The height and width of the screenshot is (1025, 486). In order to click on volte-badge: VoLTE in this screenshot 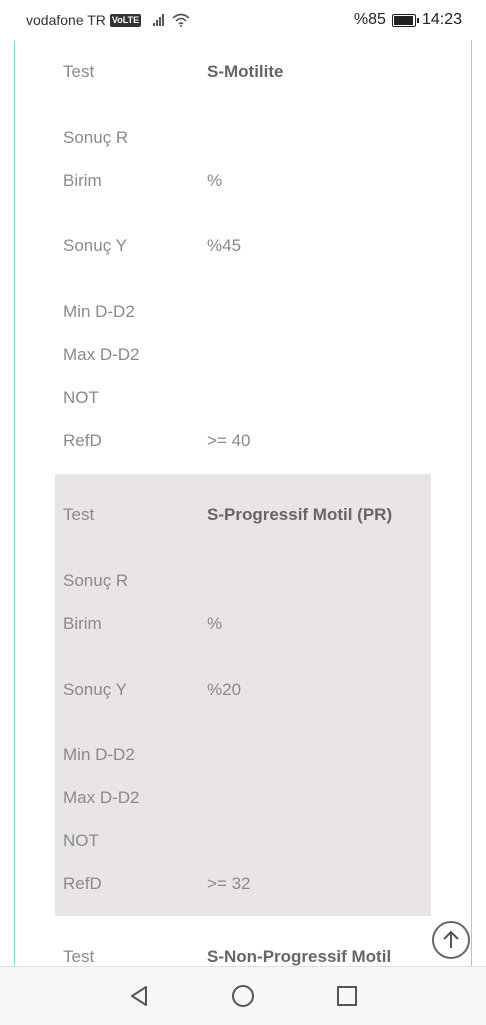, I will do `click(125, 20)`.